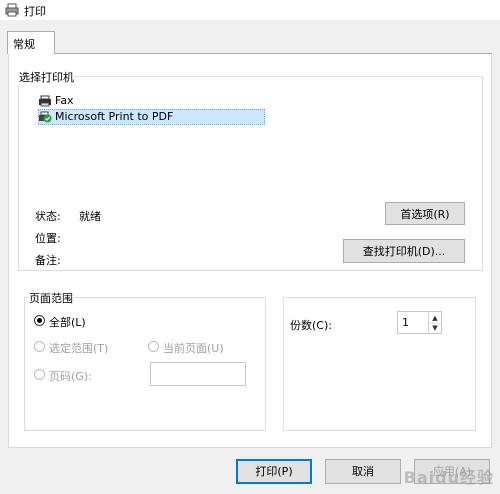 The height and width of the screenshot is (494, 500). Describe the element at coordinates (51, 298) in the screenshot. I see `page-range-legend: 页面范围` at that location.